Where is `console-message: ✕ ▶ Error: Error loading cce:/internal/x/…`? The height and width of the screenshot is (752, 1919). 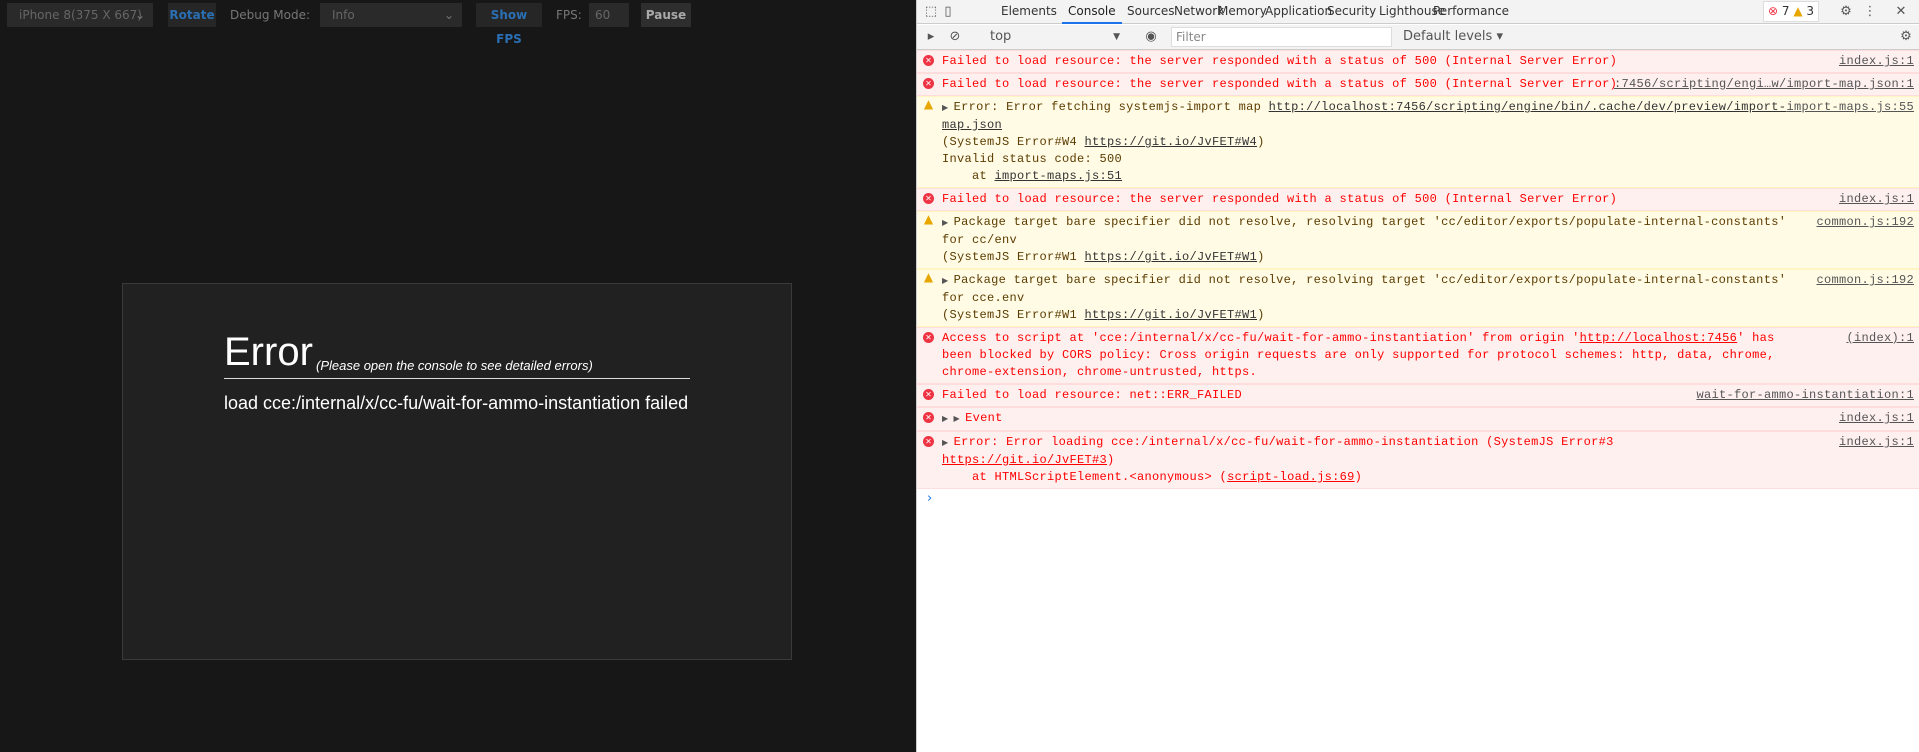 console-message: ✕ ▶ Error: Error loading cce:/internal/x/… is located at coordinates (1418, 460).